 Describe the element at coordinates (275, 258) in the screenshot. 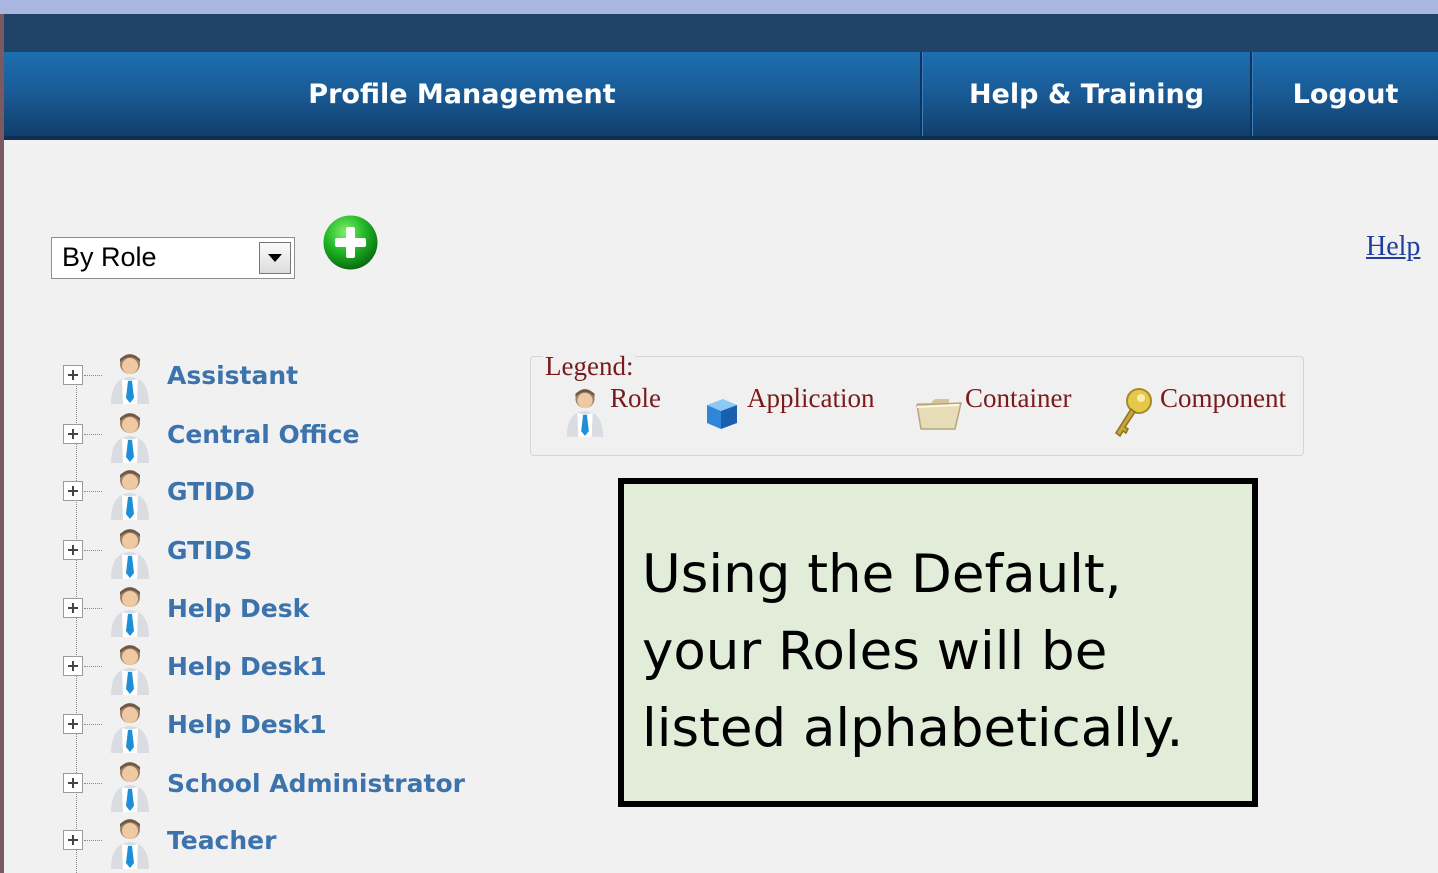

I see `chevron-down-icon` at that location.